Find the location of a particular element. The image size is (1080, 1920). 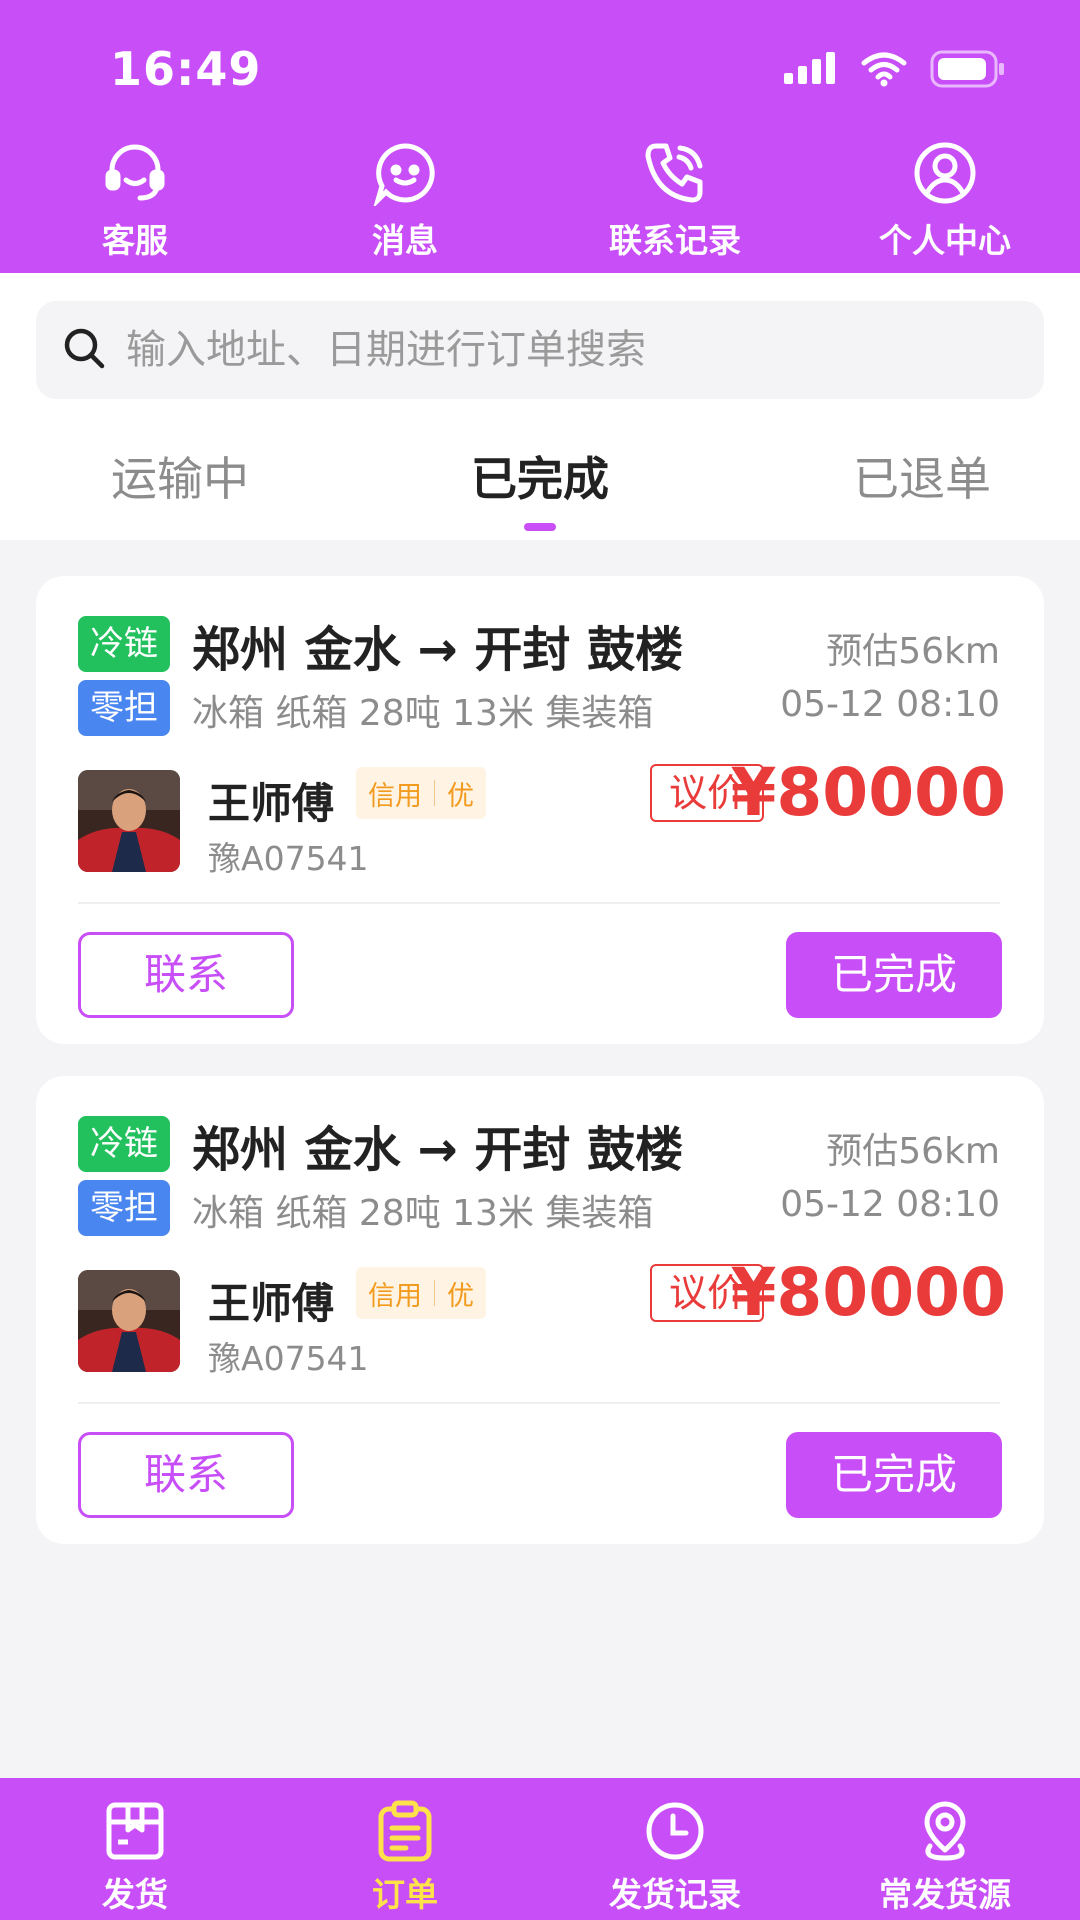

tab-active-indicator is located at coordinates (540, 527).